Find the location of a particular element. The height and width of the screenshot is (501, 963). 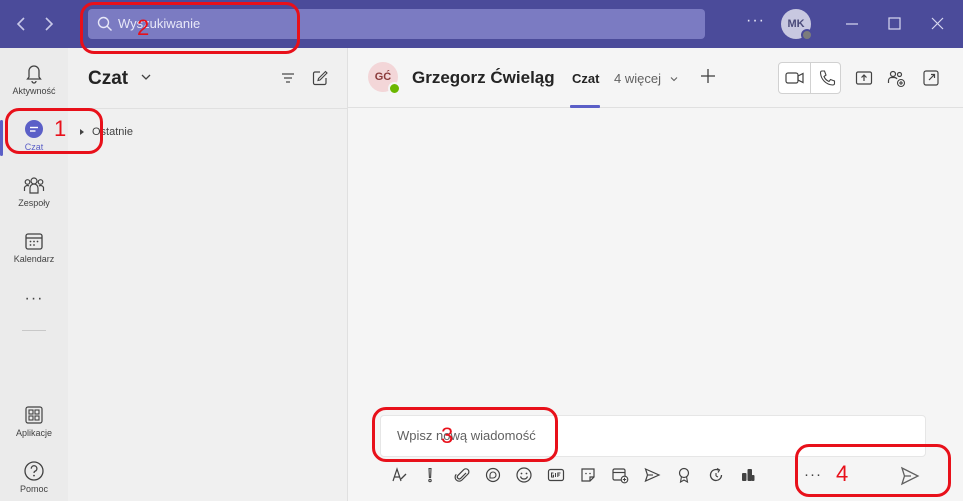

rail-item-help: Pomoc is located at coordinates (34, 477).